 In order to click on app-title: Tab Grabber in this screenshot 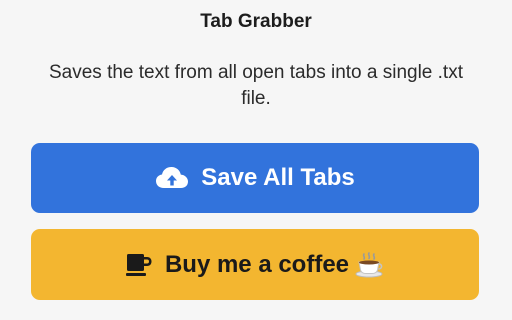, I will do `click(256, 21)`.